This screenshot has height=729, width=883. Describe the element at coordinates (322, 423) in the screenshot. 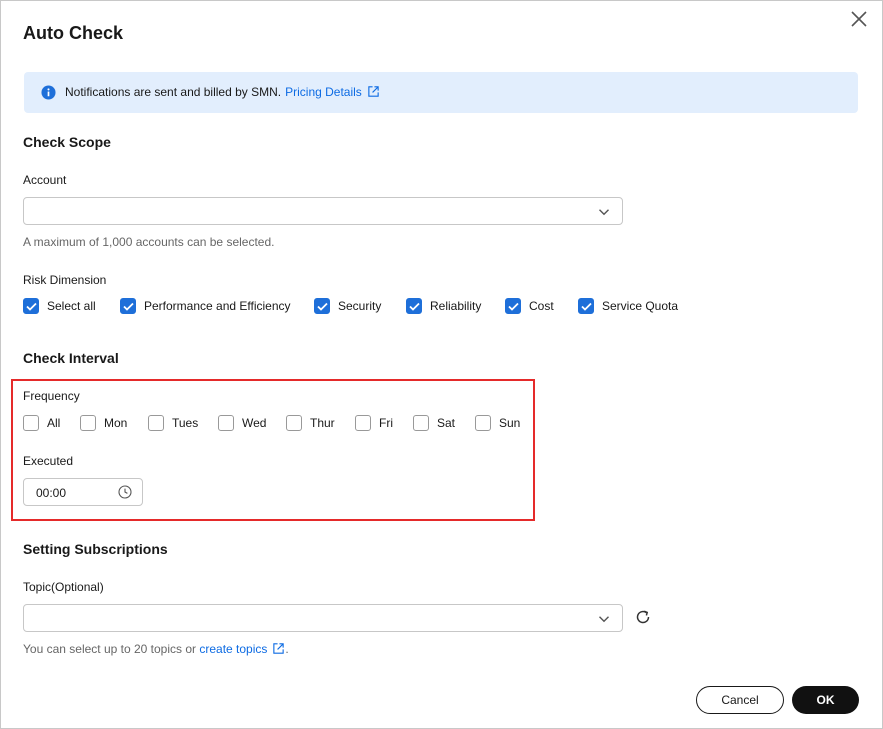

I see `checkbox-label: Thur` at that location.